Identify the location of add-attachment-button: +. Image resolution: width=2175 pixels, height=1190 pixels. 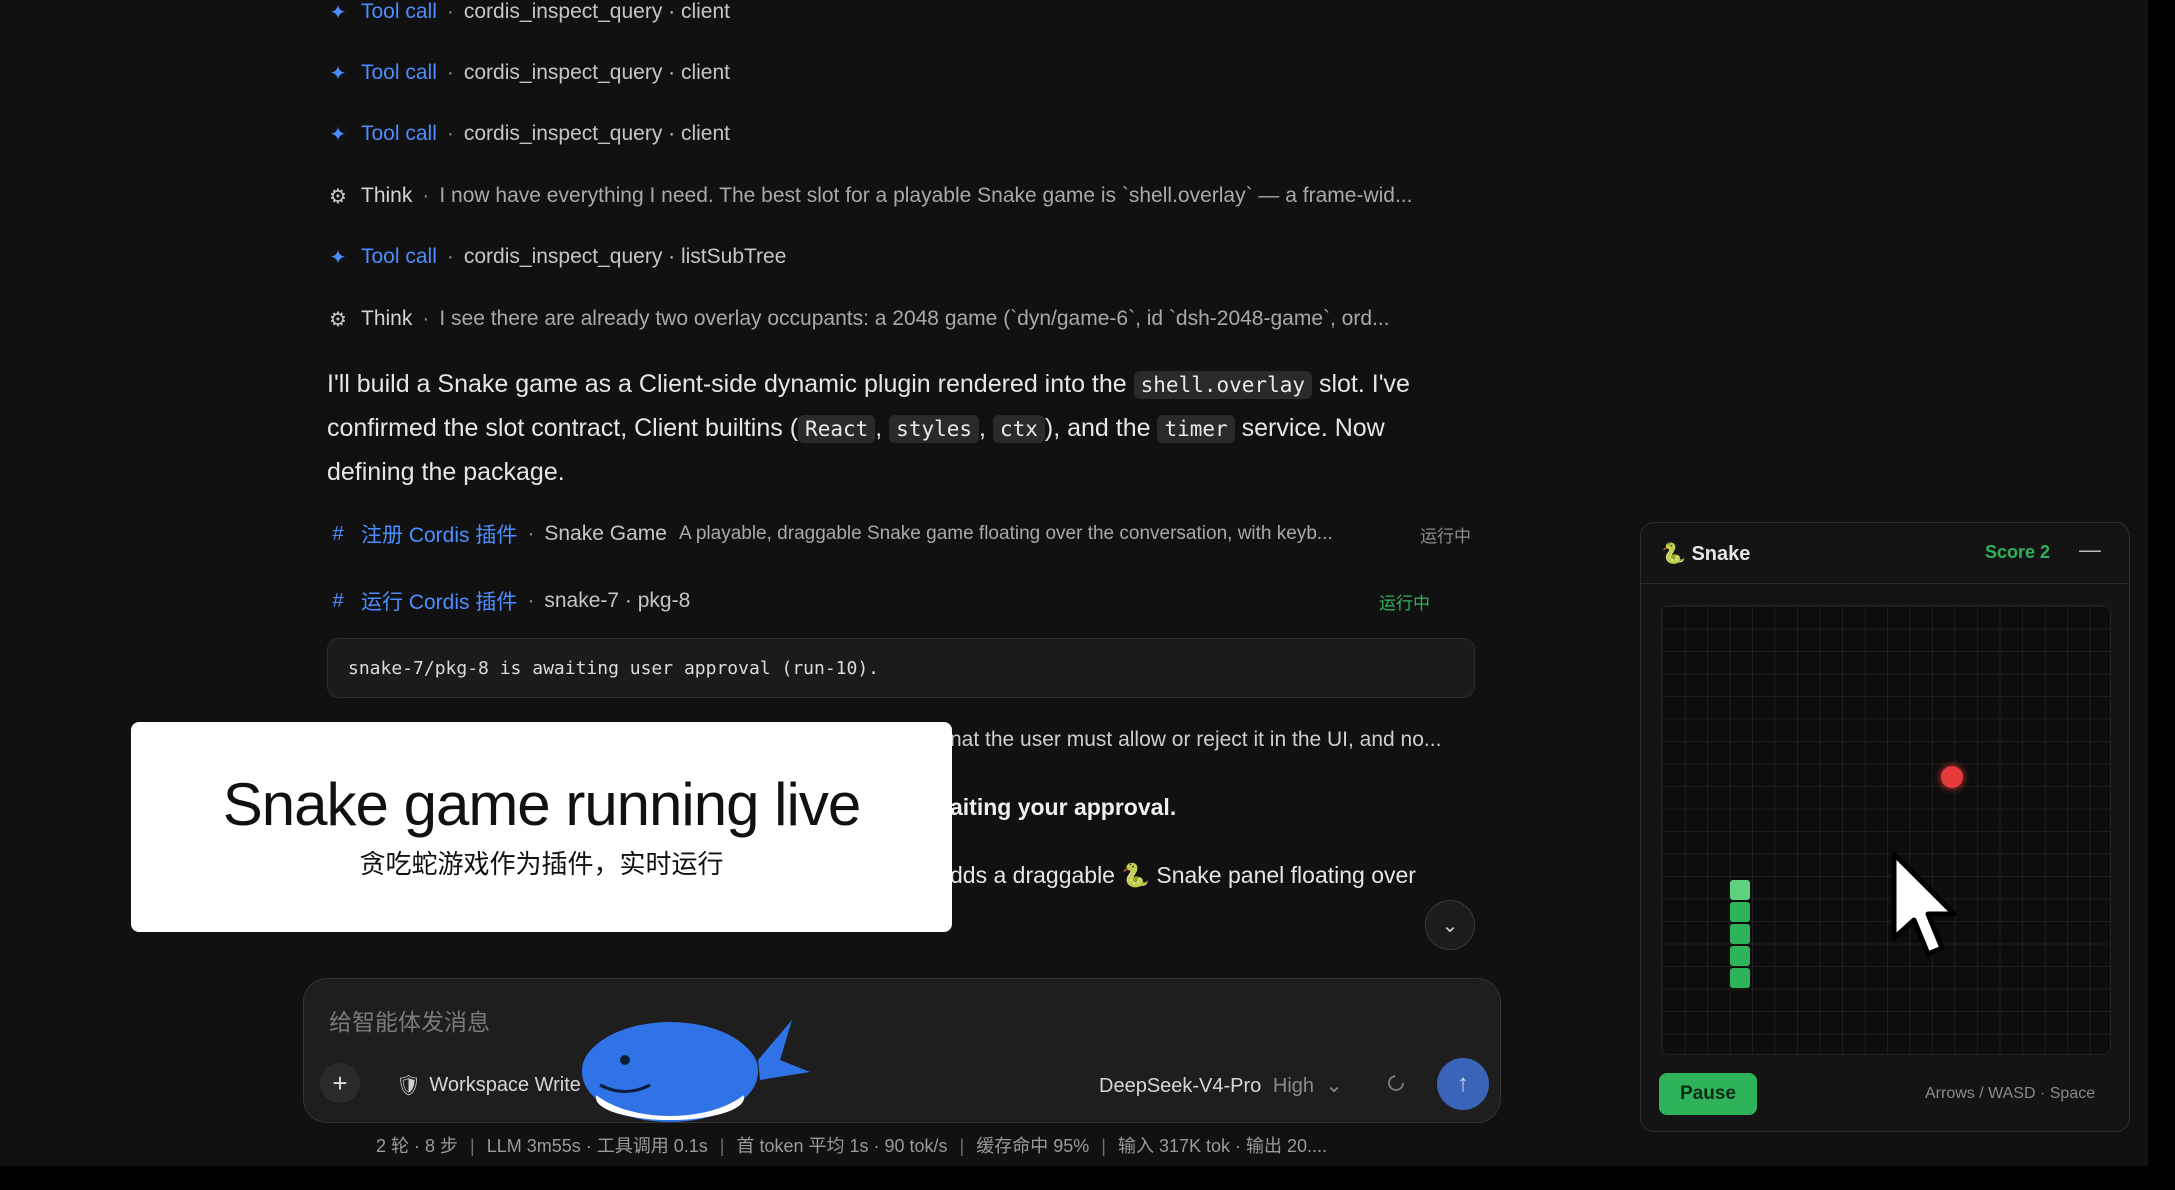
(340, 1083).